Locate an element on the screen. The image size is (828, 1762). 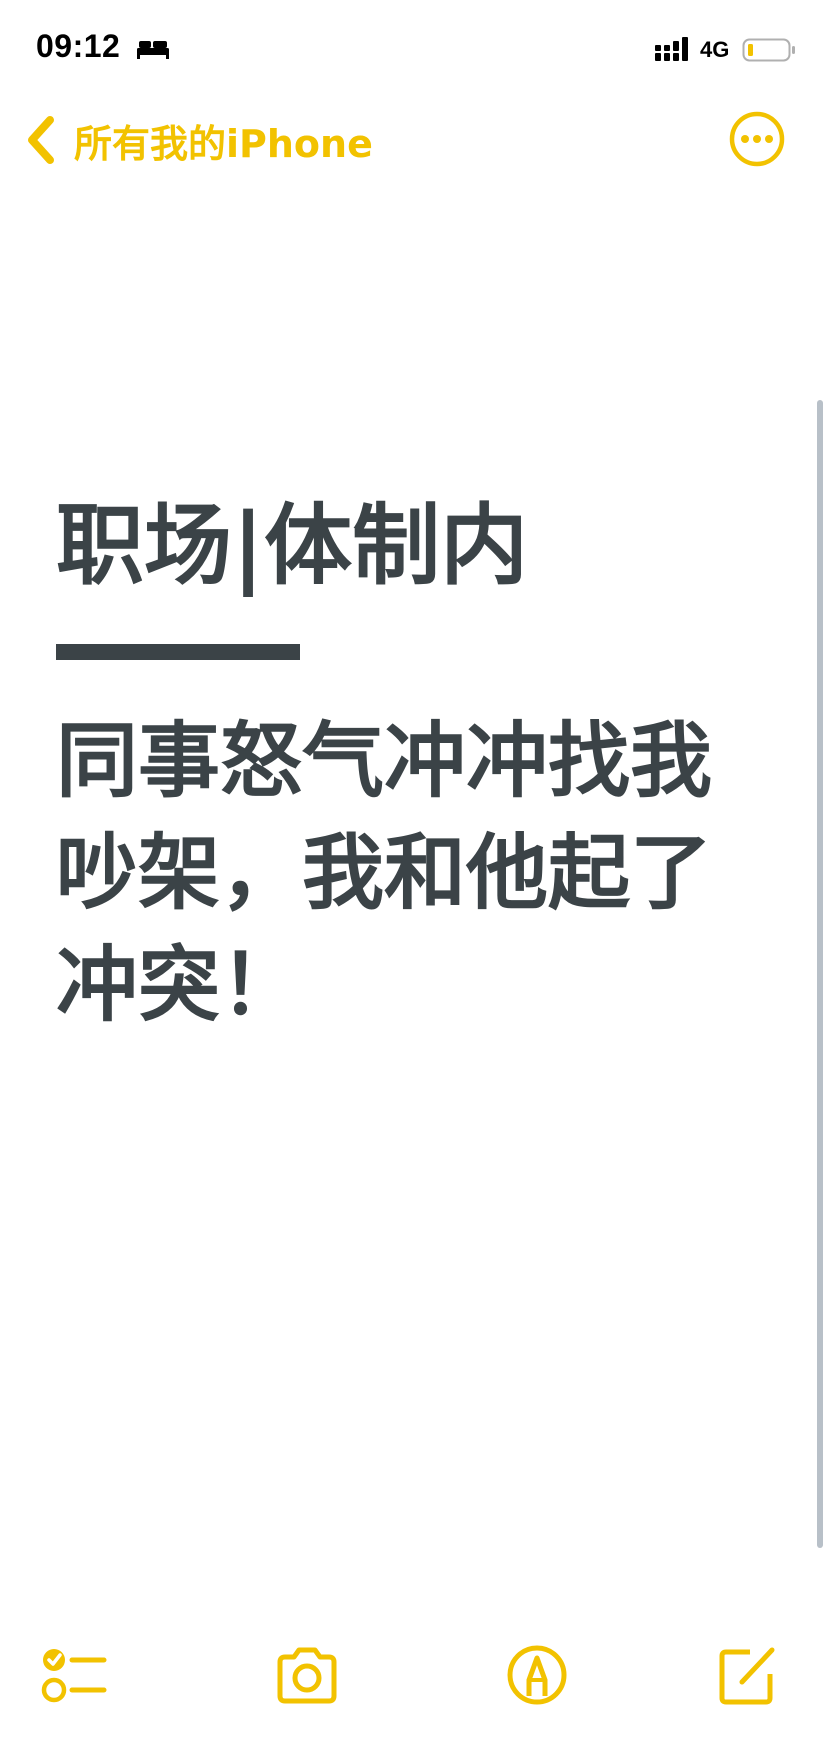
back-button: 所有我的iPhone is located at coordinates (198, 140).